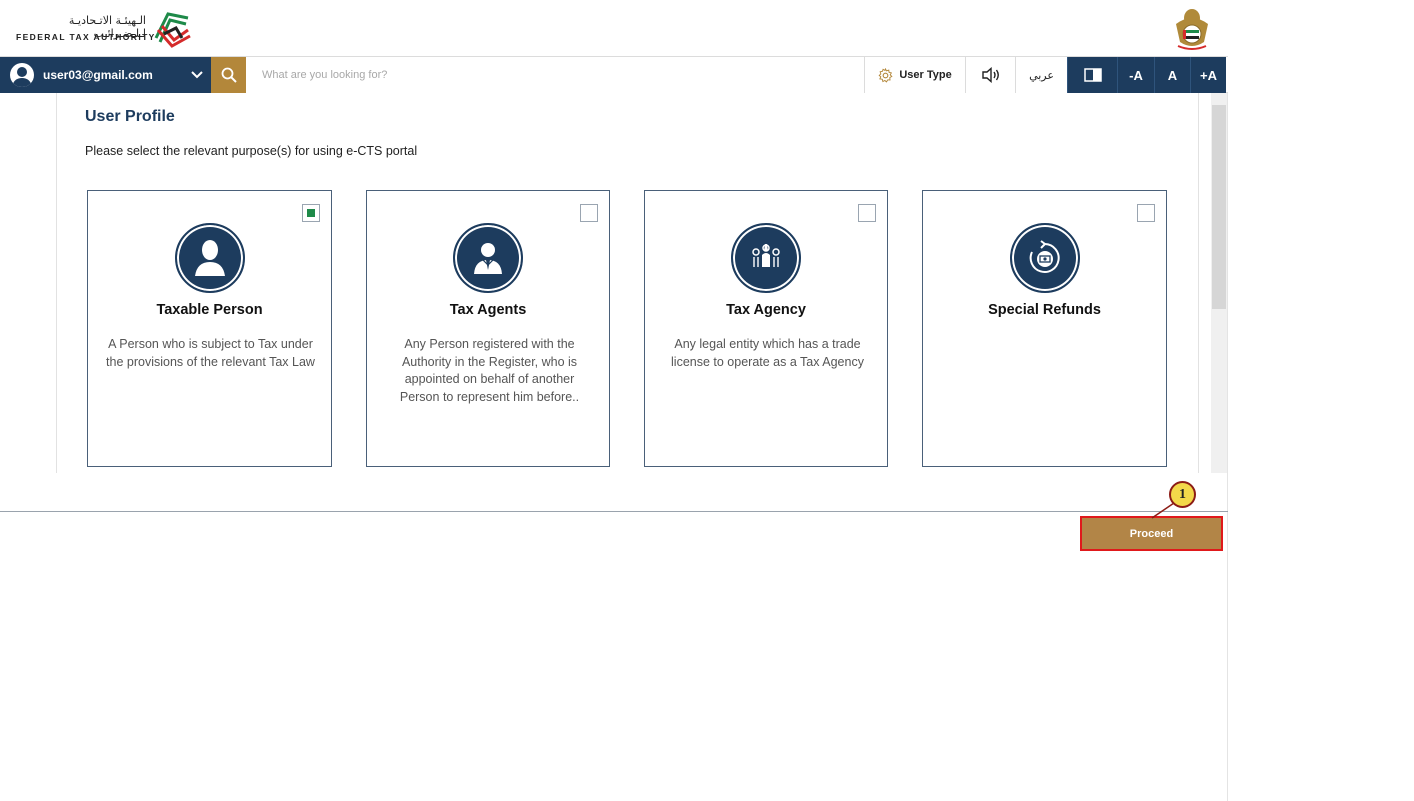  I want to click on search-input, so click(555, 75).